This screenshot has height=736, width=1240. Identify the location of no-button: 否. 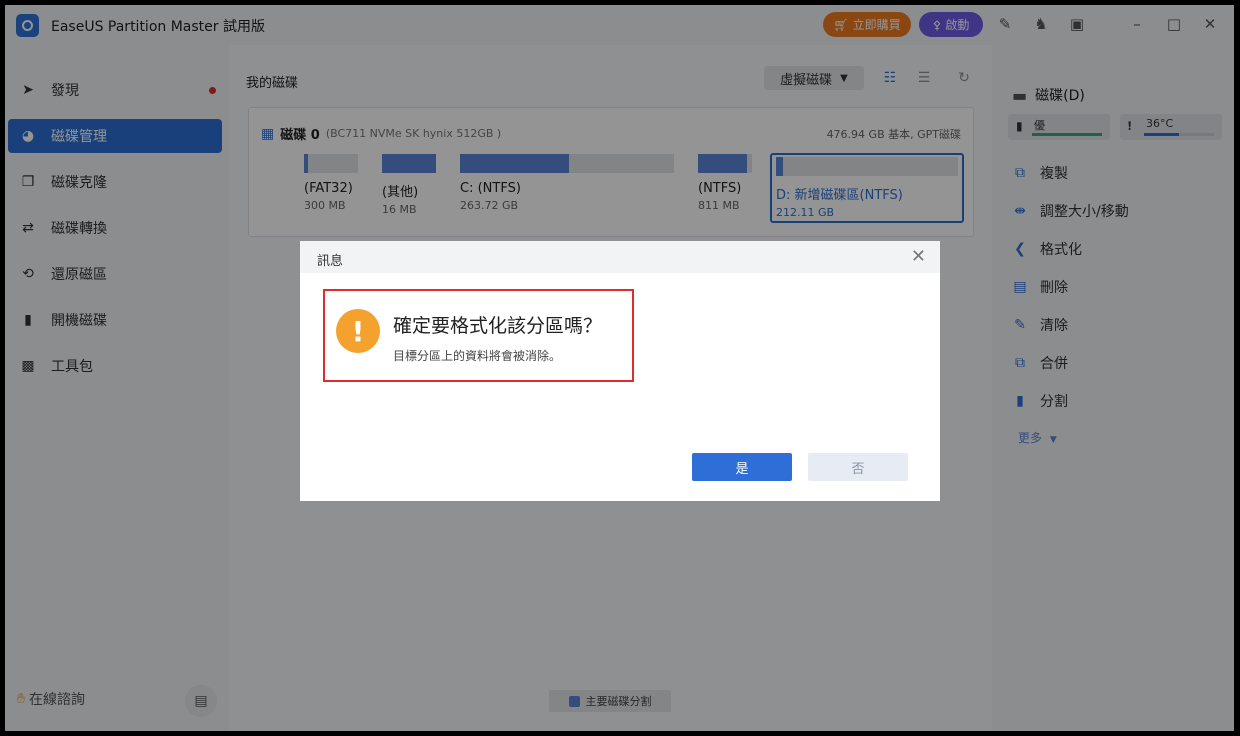
(858, 467).